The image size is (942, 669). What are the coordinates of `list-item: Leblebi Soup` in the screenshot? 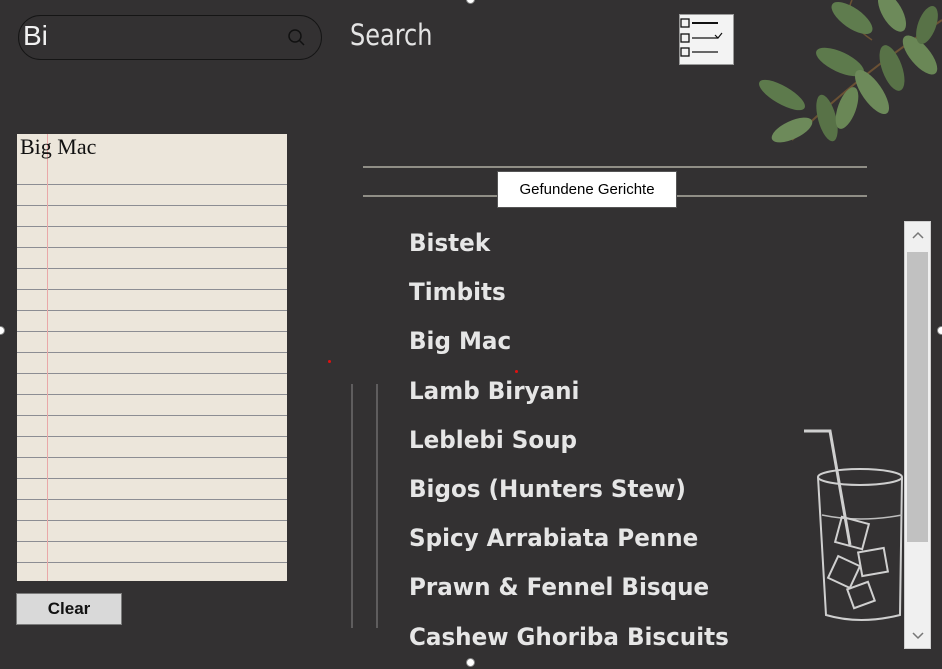 It's located at (569, 447).